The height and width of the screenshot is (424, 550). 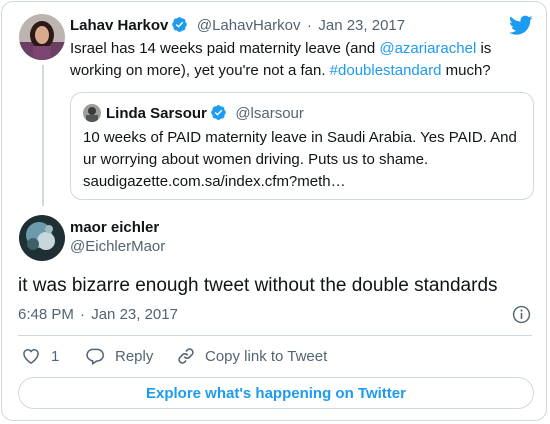 What do you see at coordinates (134, 356) in the screenshot?
I see `reply-label: Reply` at bounding box center [134, 356].